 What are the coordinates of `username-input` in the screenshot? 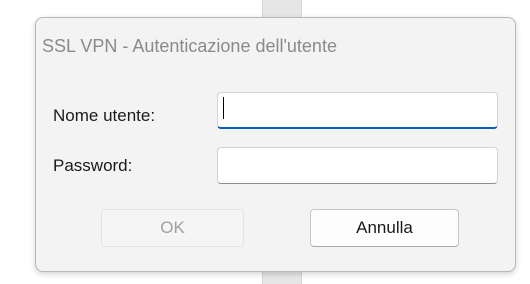 It's located at (357, 110).